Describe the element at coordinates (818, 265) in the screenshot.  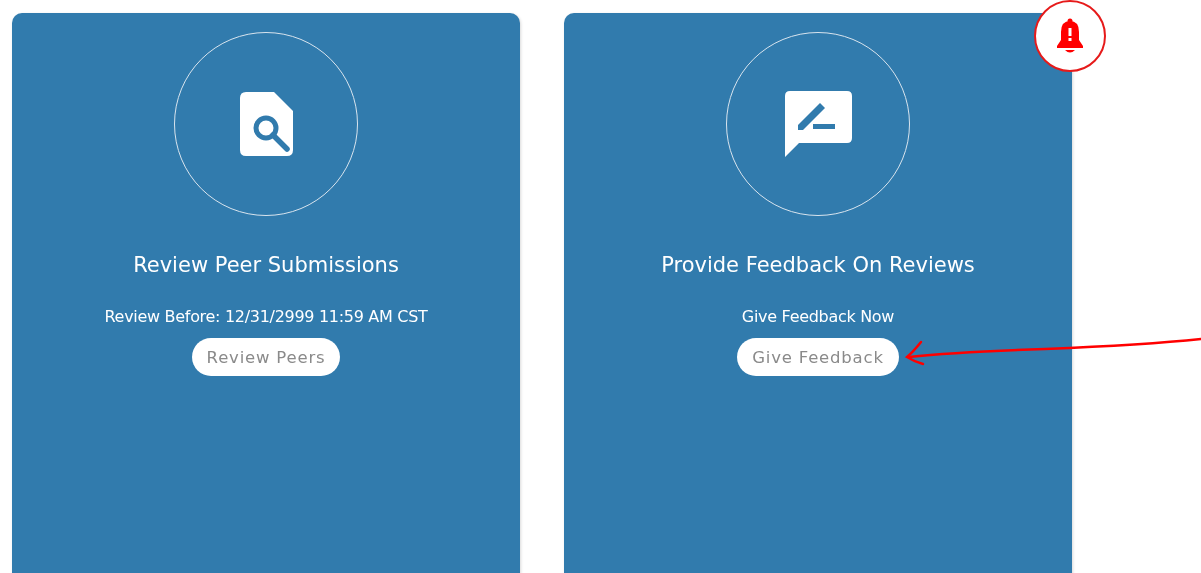
I see `card-title: Provide Feedback On Reviews` at that location.